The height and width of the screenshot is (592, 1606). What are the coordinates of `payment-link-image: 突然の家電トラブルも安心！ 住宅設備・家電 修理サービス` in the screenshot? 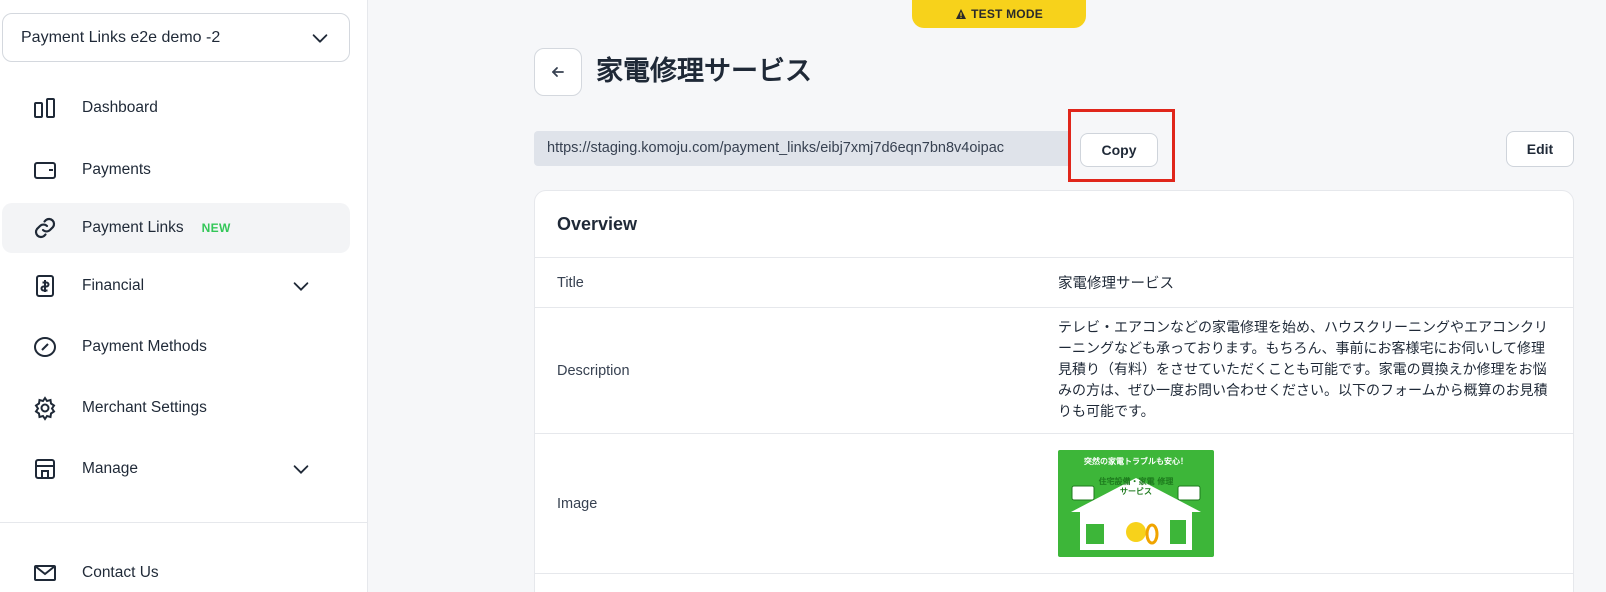 It's located at (1136, 503).